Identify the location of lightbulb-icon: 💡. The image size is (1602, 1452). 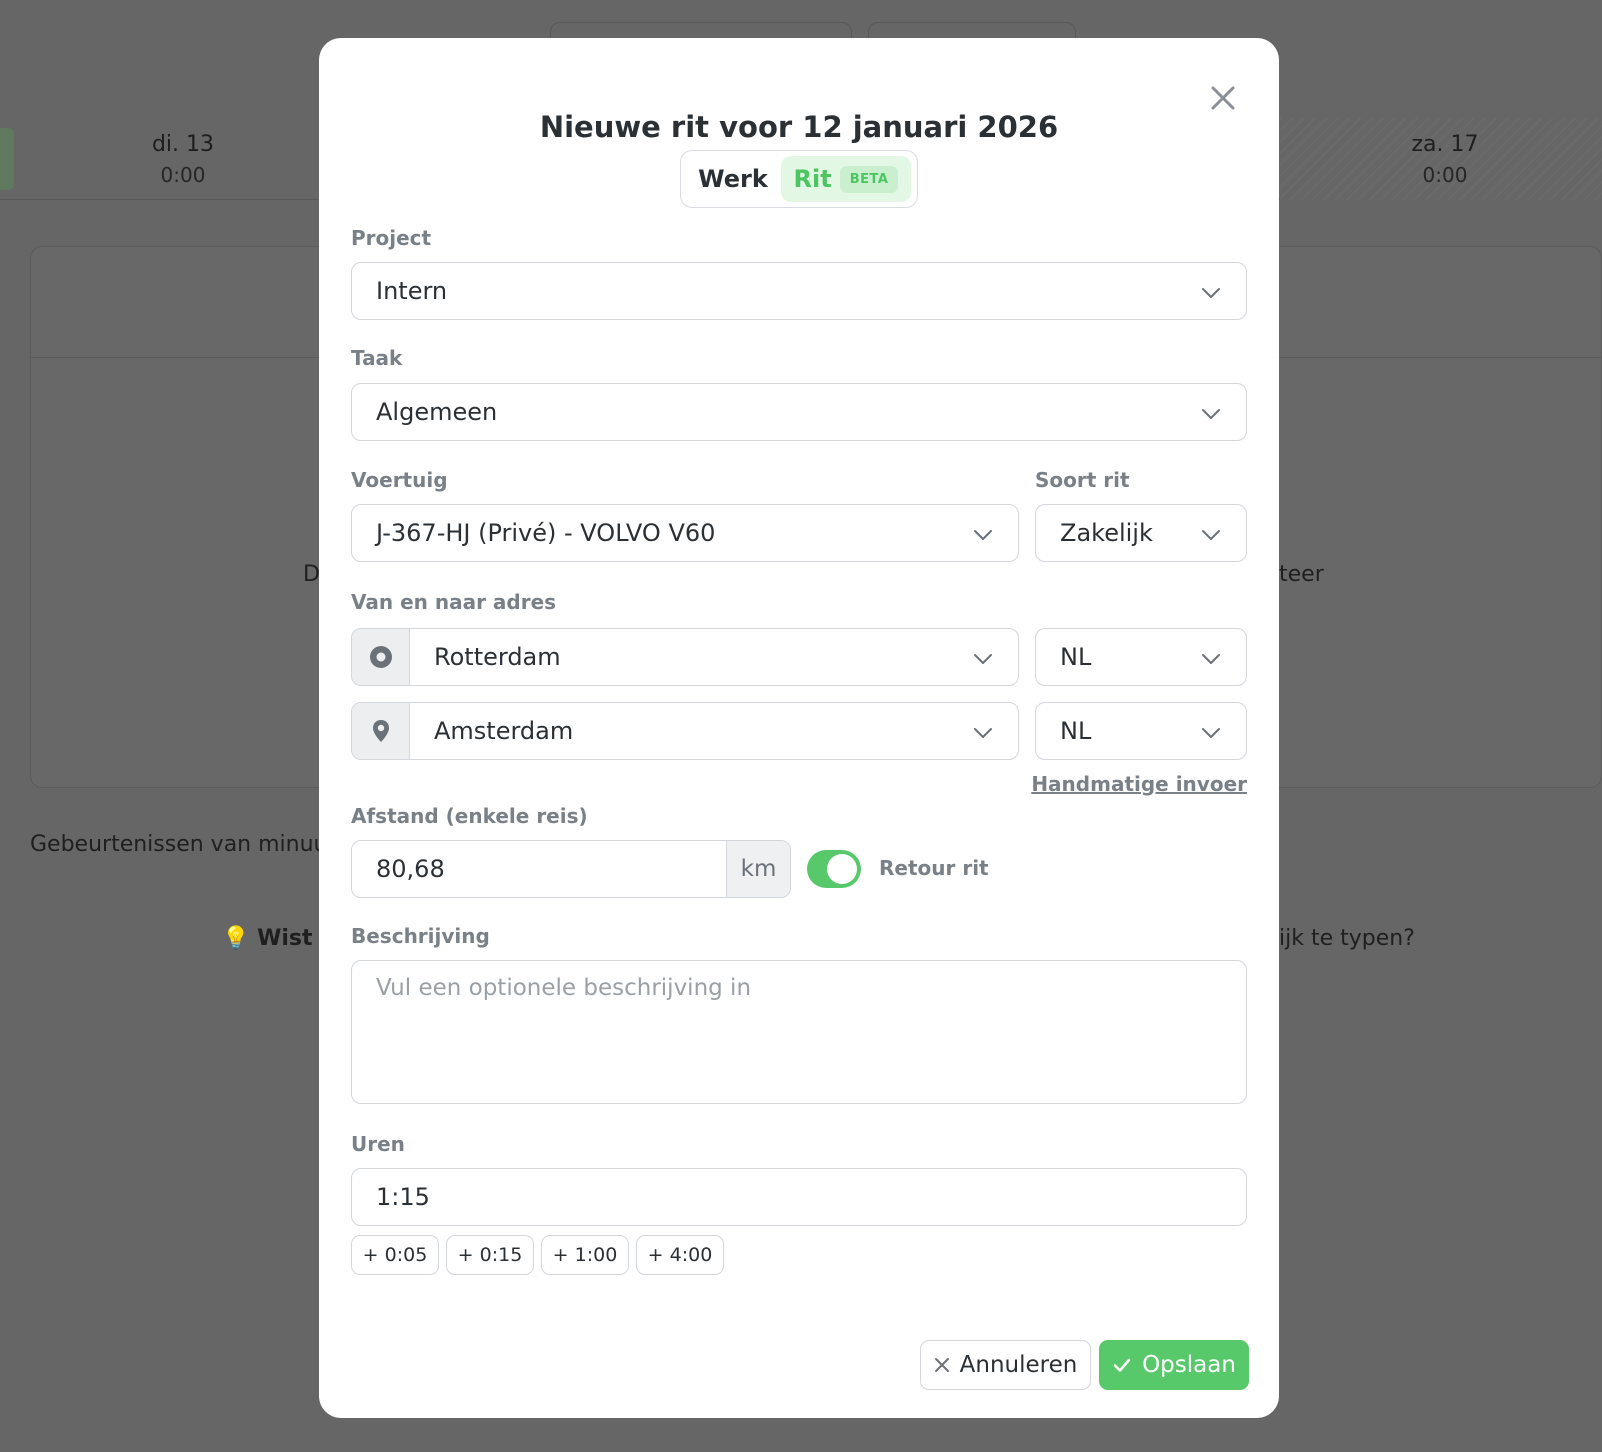
(236, 938).